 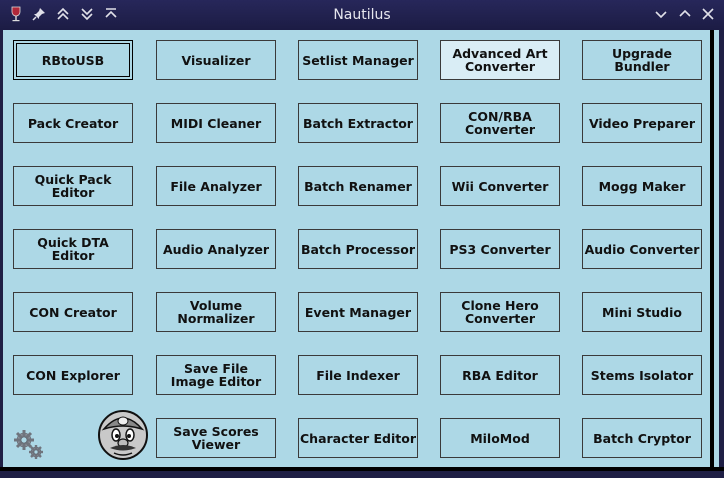 I want to click on event-manager-button: Event Manager, so click(x=358, y=312).